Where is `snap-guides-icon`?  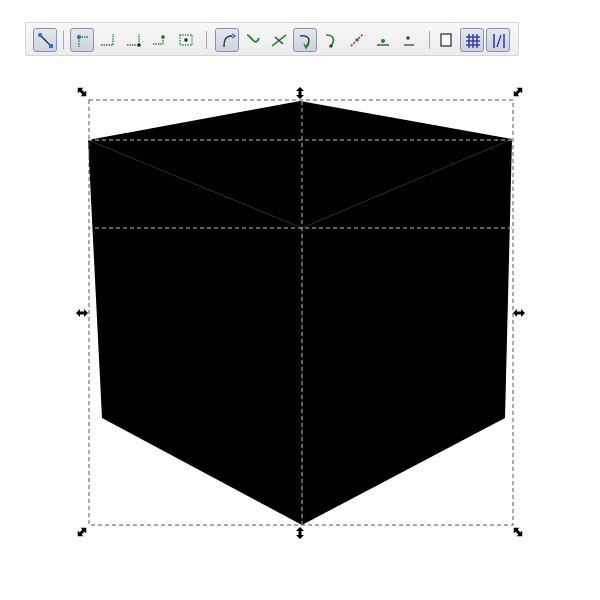
snap-guides-icon is located at coordinates (499, 41).